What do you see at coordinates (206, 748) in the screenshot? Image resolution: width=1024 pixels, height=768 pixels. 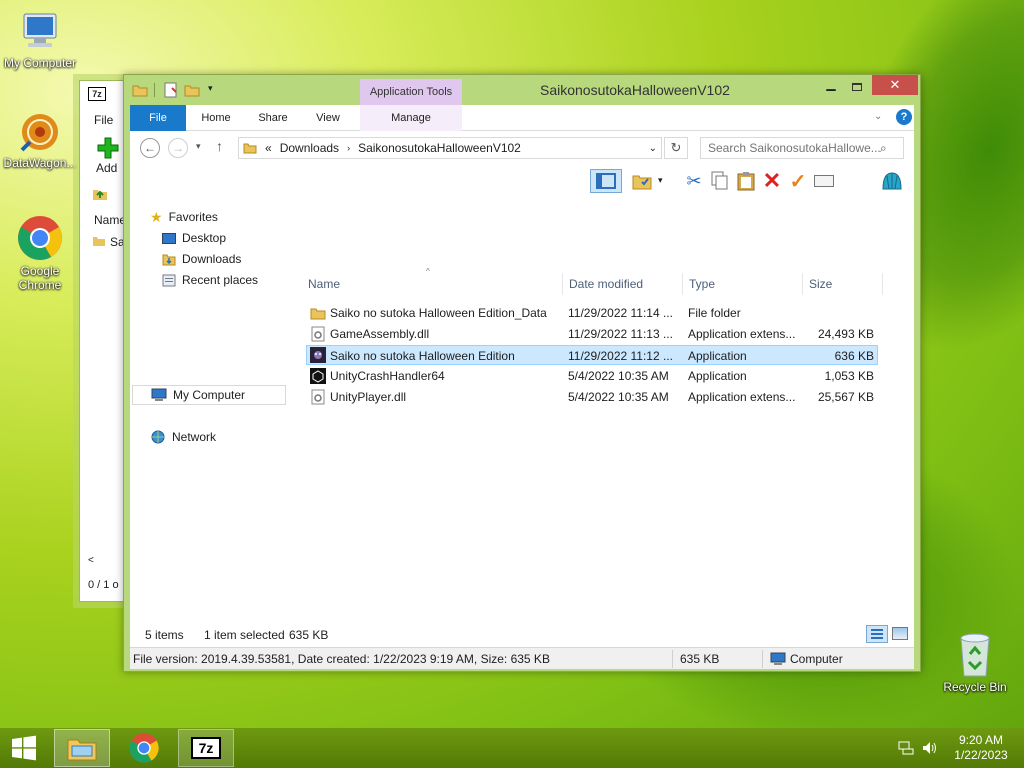 I see `taskbar-7zip: 7z` at bounding box center [206, 748].